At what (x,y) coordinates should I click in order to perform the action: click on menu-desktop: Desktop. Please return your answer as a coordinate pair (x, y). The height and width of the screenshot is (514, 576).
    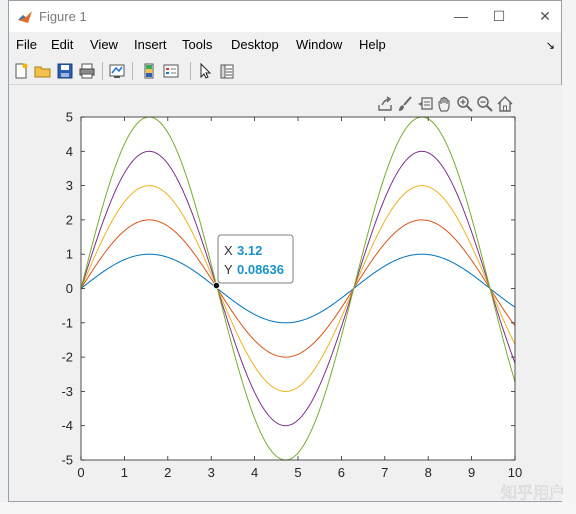
    Looking at the image, I should click on (255, 44).